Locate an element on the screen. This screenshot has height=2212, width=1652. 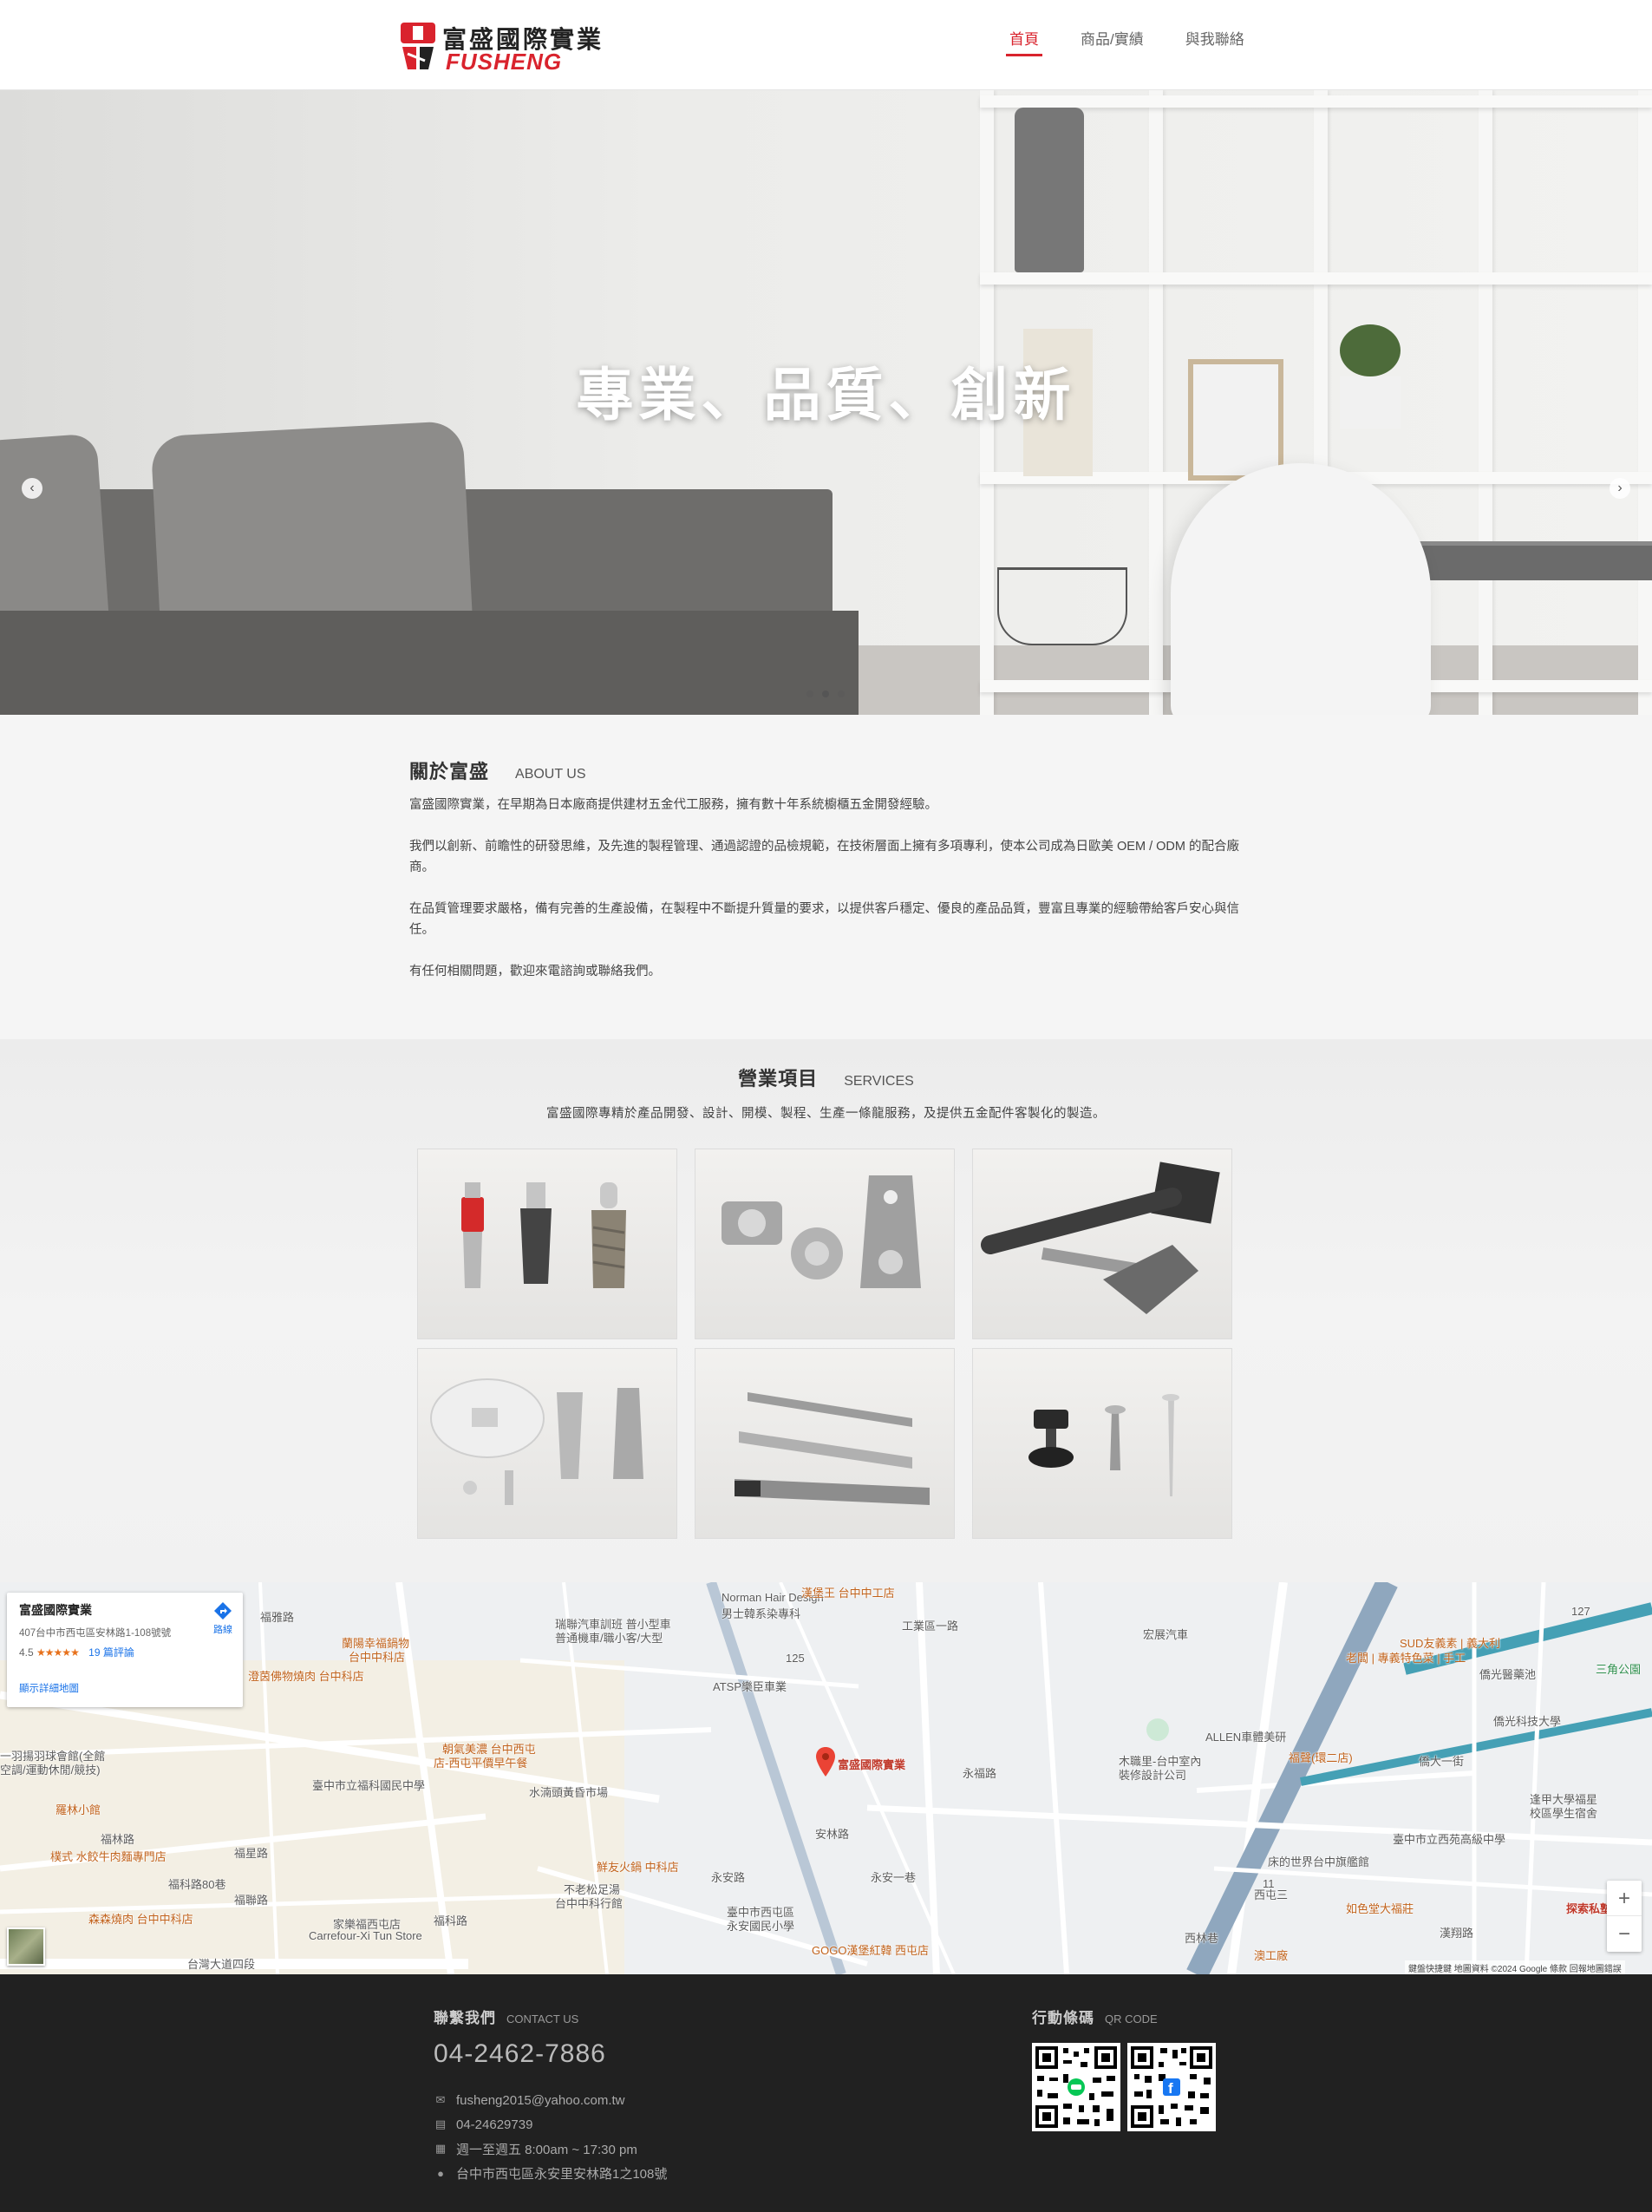
map-marker-icon: ● is located at coordinates (441, 2173).